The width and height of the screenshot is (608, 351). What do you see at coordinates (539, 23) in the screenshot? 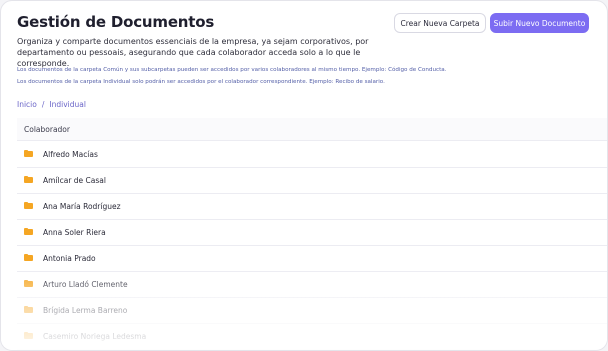
I see `upload-document-button: Subir Nuevo Documento` at bounding box center [539, 23].